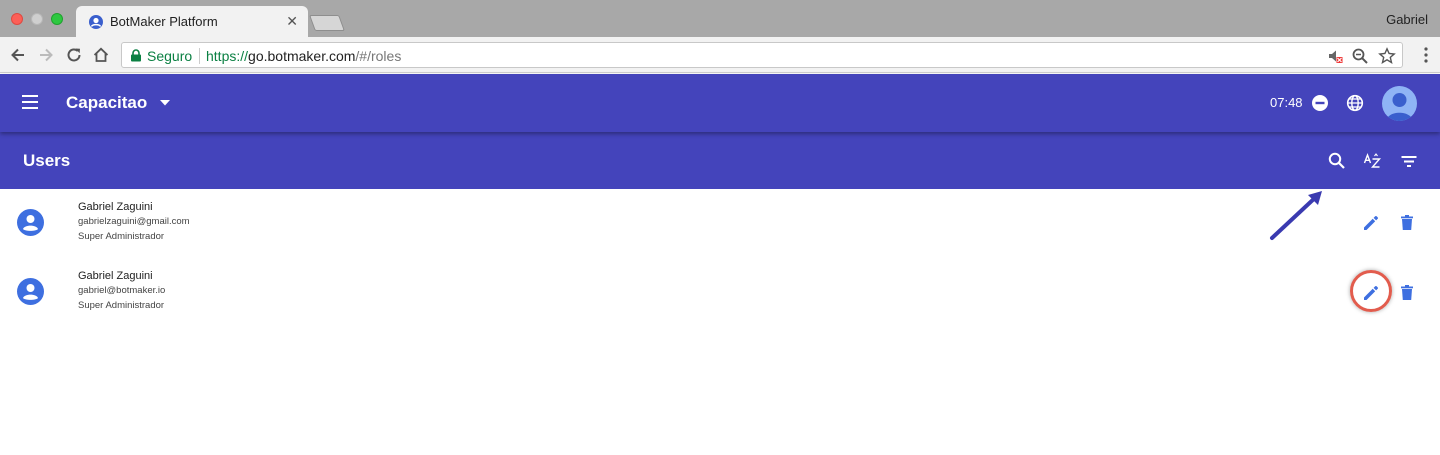 The width and height of the screenshot is (1440, 455). What do you see at coordinates (165, 103) in the screenshot?
I see `chevron-down-icon` at bounding box center [165, 103].